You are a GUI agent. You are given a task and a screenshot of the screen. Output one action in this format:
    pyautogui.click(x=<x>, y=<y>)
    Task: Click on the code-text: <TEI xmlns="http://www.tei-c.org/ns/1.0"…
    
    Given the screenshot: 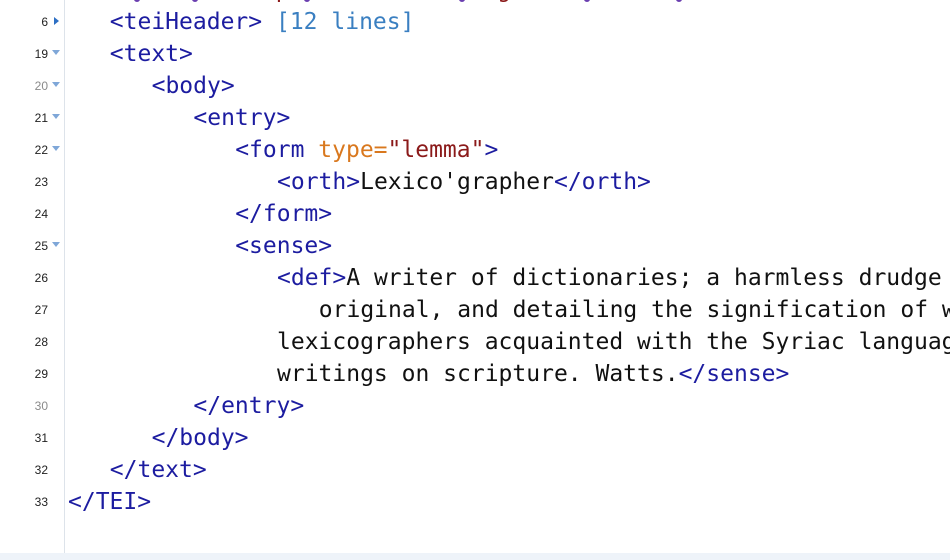 What is the action you would take?
    pyautogui.click(x=352, y=1)
    